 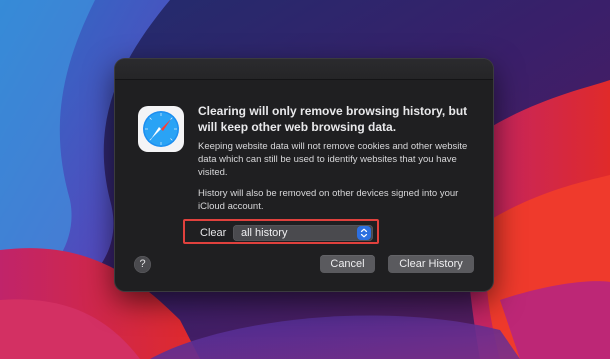 What do you see at coordinates (213, 233) in the screenshot?
I see `clear-label: Clear` at bounding box center [213, 233].